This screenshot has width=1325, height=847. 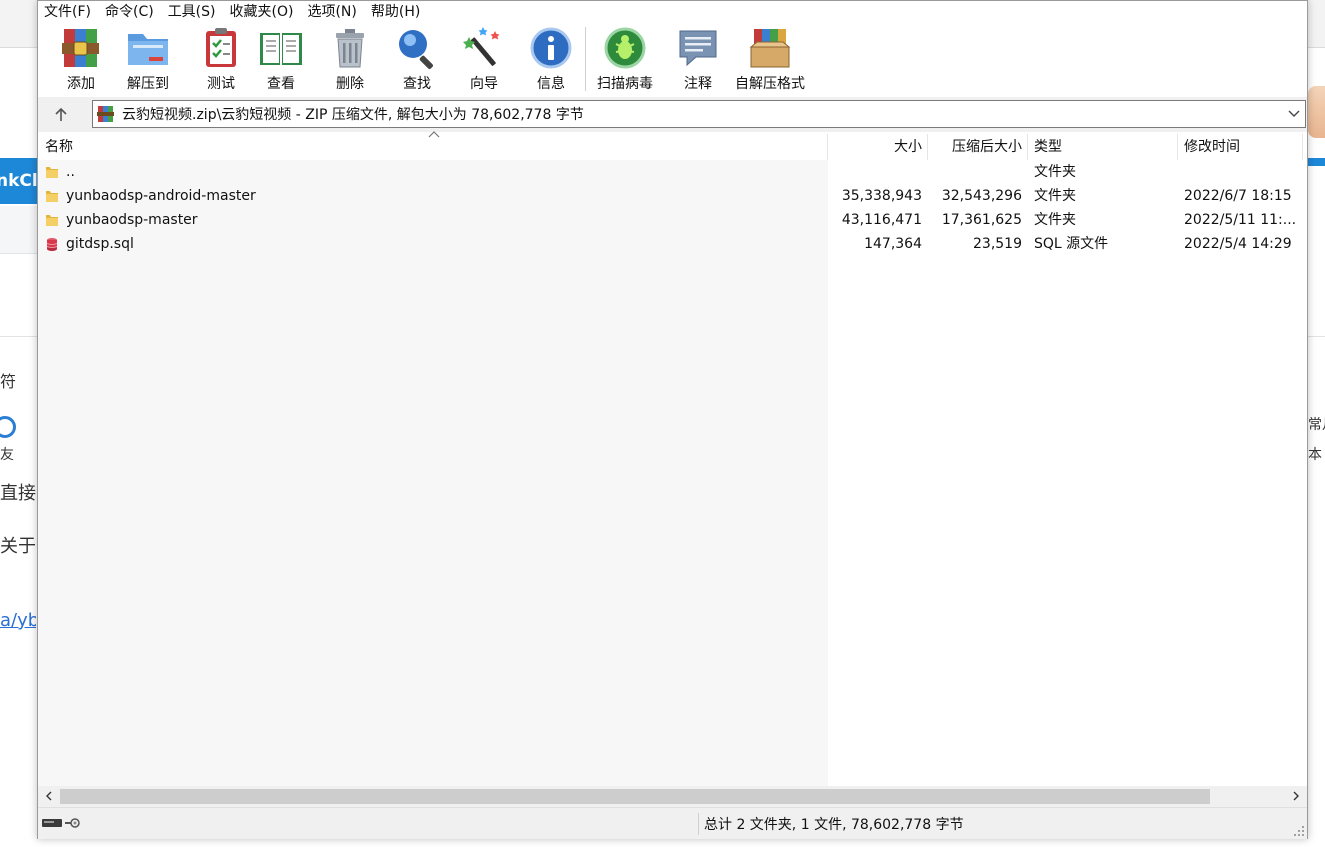 What do you see at coordinates (481, 46) in the screenshot?
I see `magic-wand-icon` at bounding box center [481, 46].